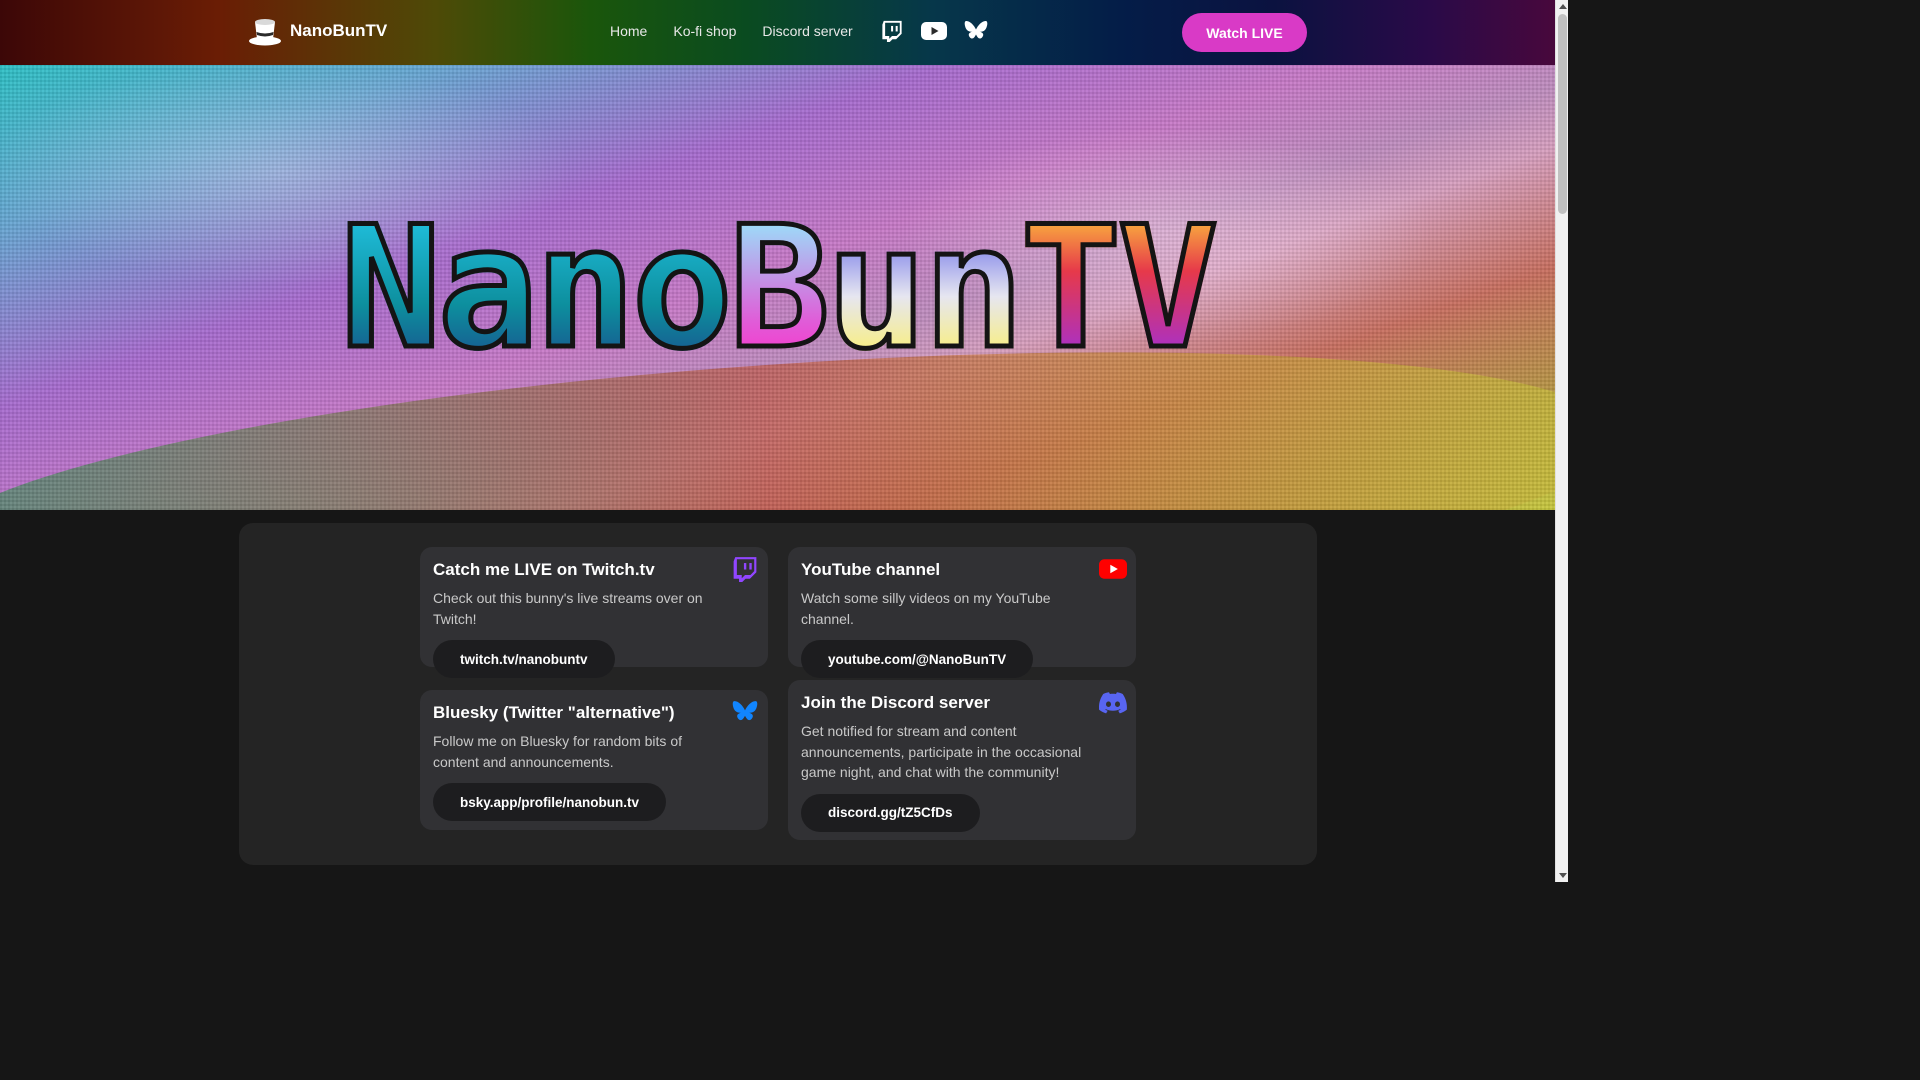 This screenshot has height=1080, width=1920. What do you see at coordinates (890, 812) in the screenshot?
I see `discord-link-button: discord.gg/tZ5CfDs` at bounding box center [890, 812].